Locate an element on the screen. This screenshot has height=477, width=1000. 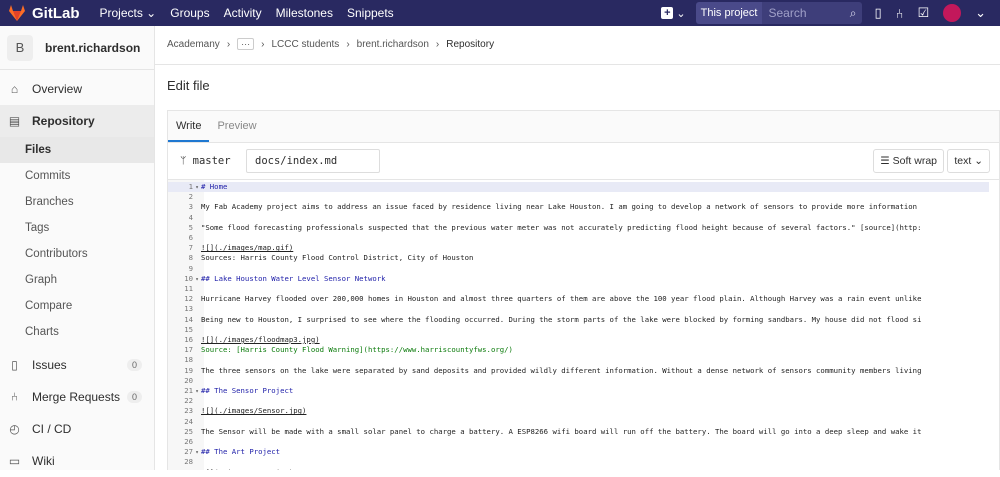
user-avatar is located at coordinates (952, 13).